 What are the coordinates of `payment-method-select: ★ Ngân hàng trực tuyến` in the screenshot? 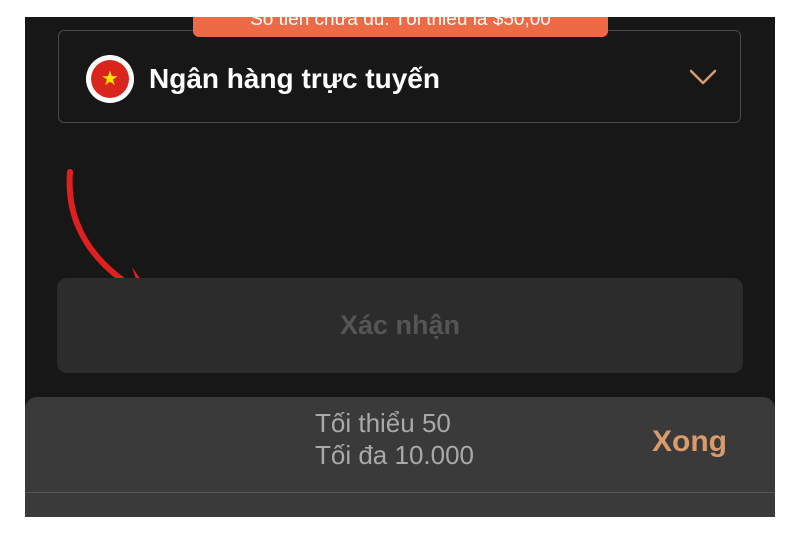 It's located at (399, 76).